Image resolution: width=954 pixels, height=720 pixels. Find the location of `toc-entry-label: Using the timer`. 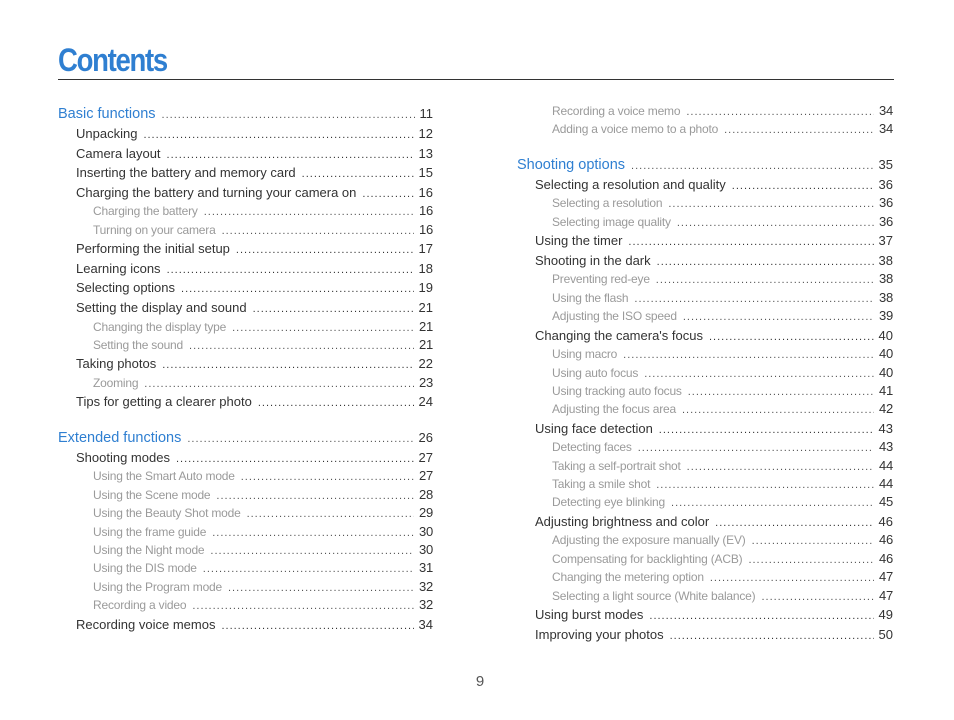

toc-entry-label: Using the timer is located at coordinates (579, 241).